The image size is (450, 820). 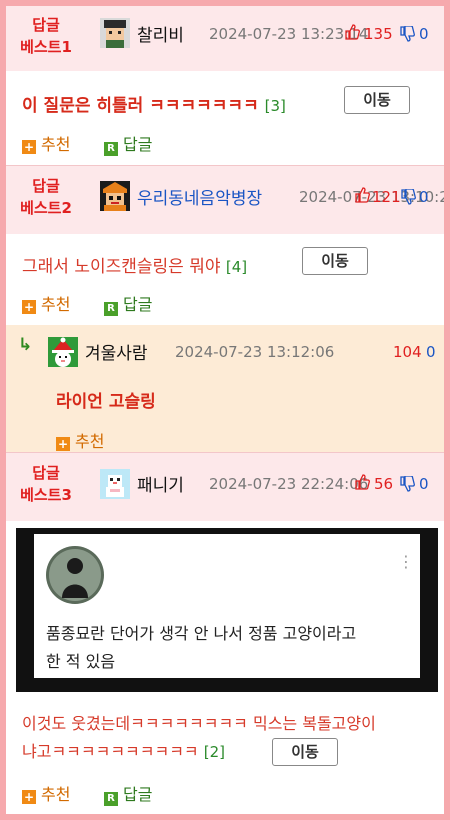 I want to click on reply-count: [2], so click(x=214, y=752).